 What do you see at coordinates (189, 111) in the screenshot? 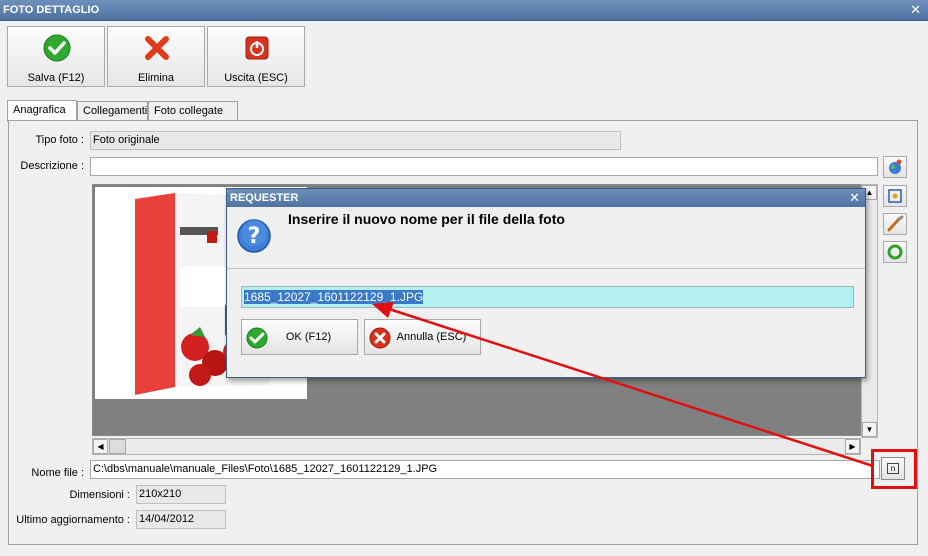
I see `tab-foto-collegate-label: Foto collegate` at bounding box center [189, 111].